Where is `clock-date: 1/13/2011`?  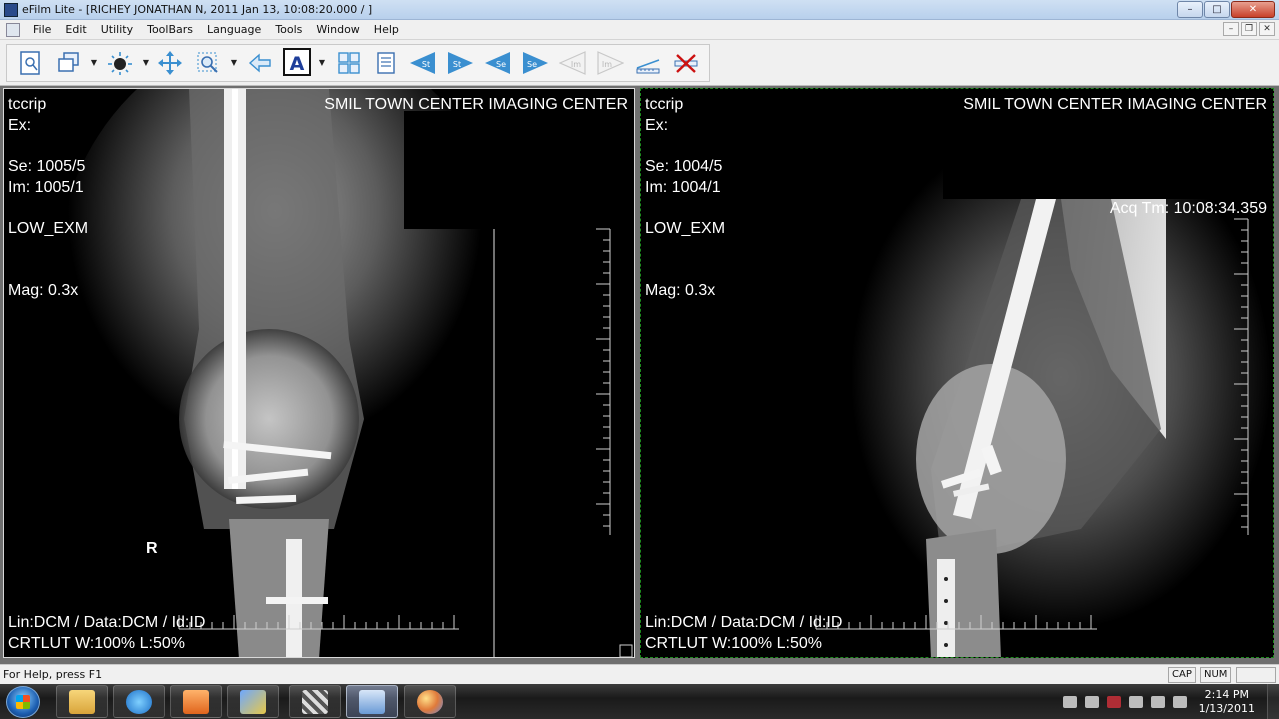 clock-date: 1/13/2011 is located at coordinates (1226, 708).